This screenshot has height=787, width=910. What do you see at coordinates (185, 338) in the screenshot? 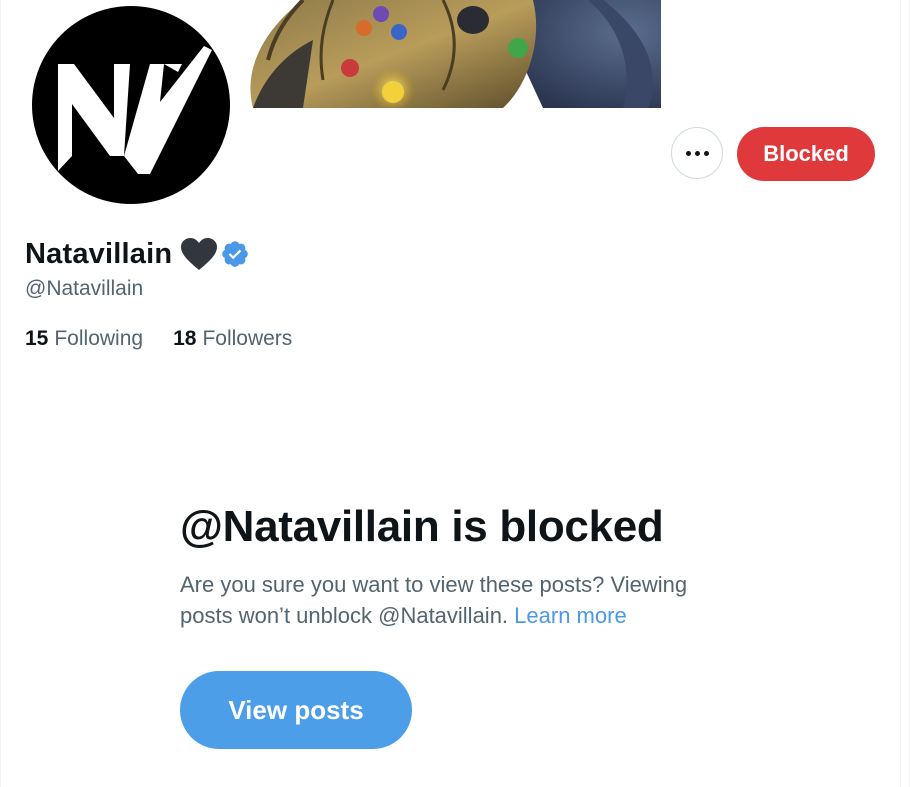
I see `followers-count: 18` at bounding box center [185, 338].